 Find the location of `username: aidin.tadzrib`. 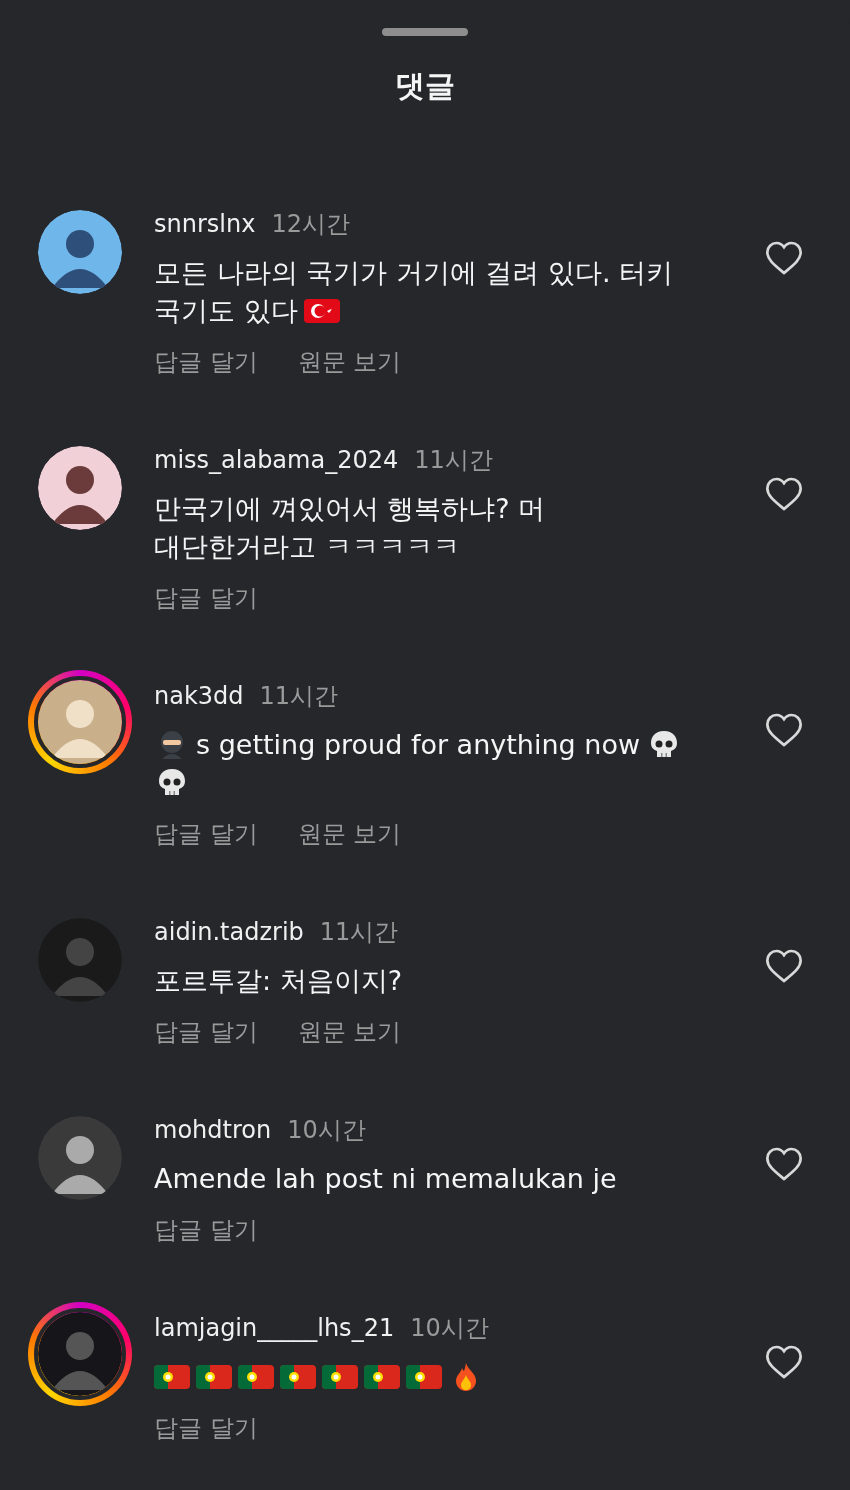

username: aidin.tadzrib is located at coordinates (229, 932).